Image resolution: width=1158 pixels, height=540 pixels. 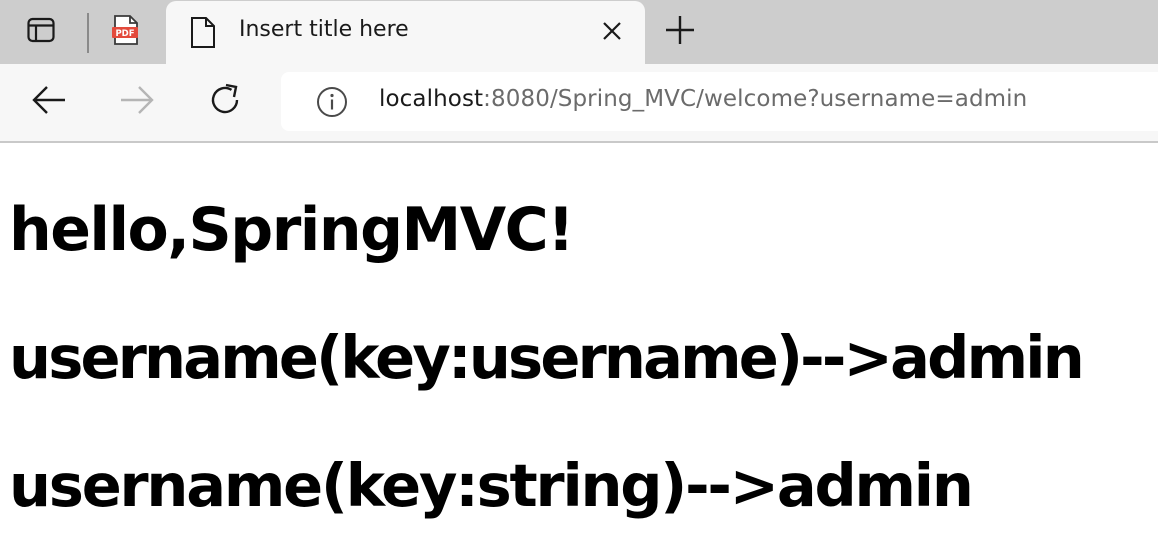 What do you see at coordinates (431, 99) in the screenshot?
I see `url-host: localhost` at bounding box center [431, 99].